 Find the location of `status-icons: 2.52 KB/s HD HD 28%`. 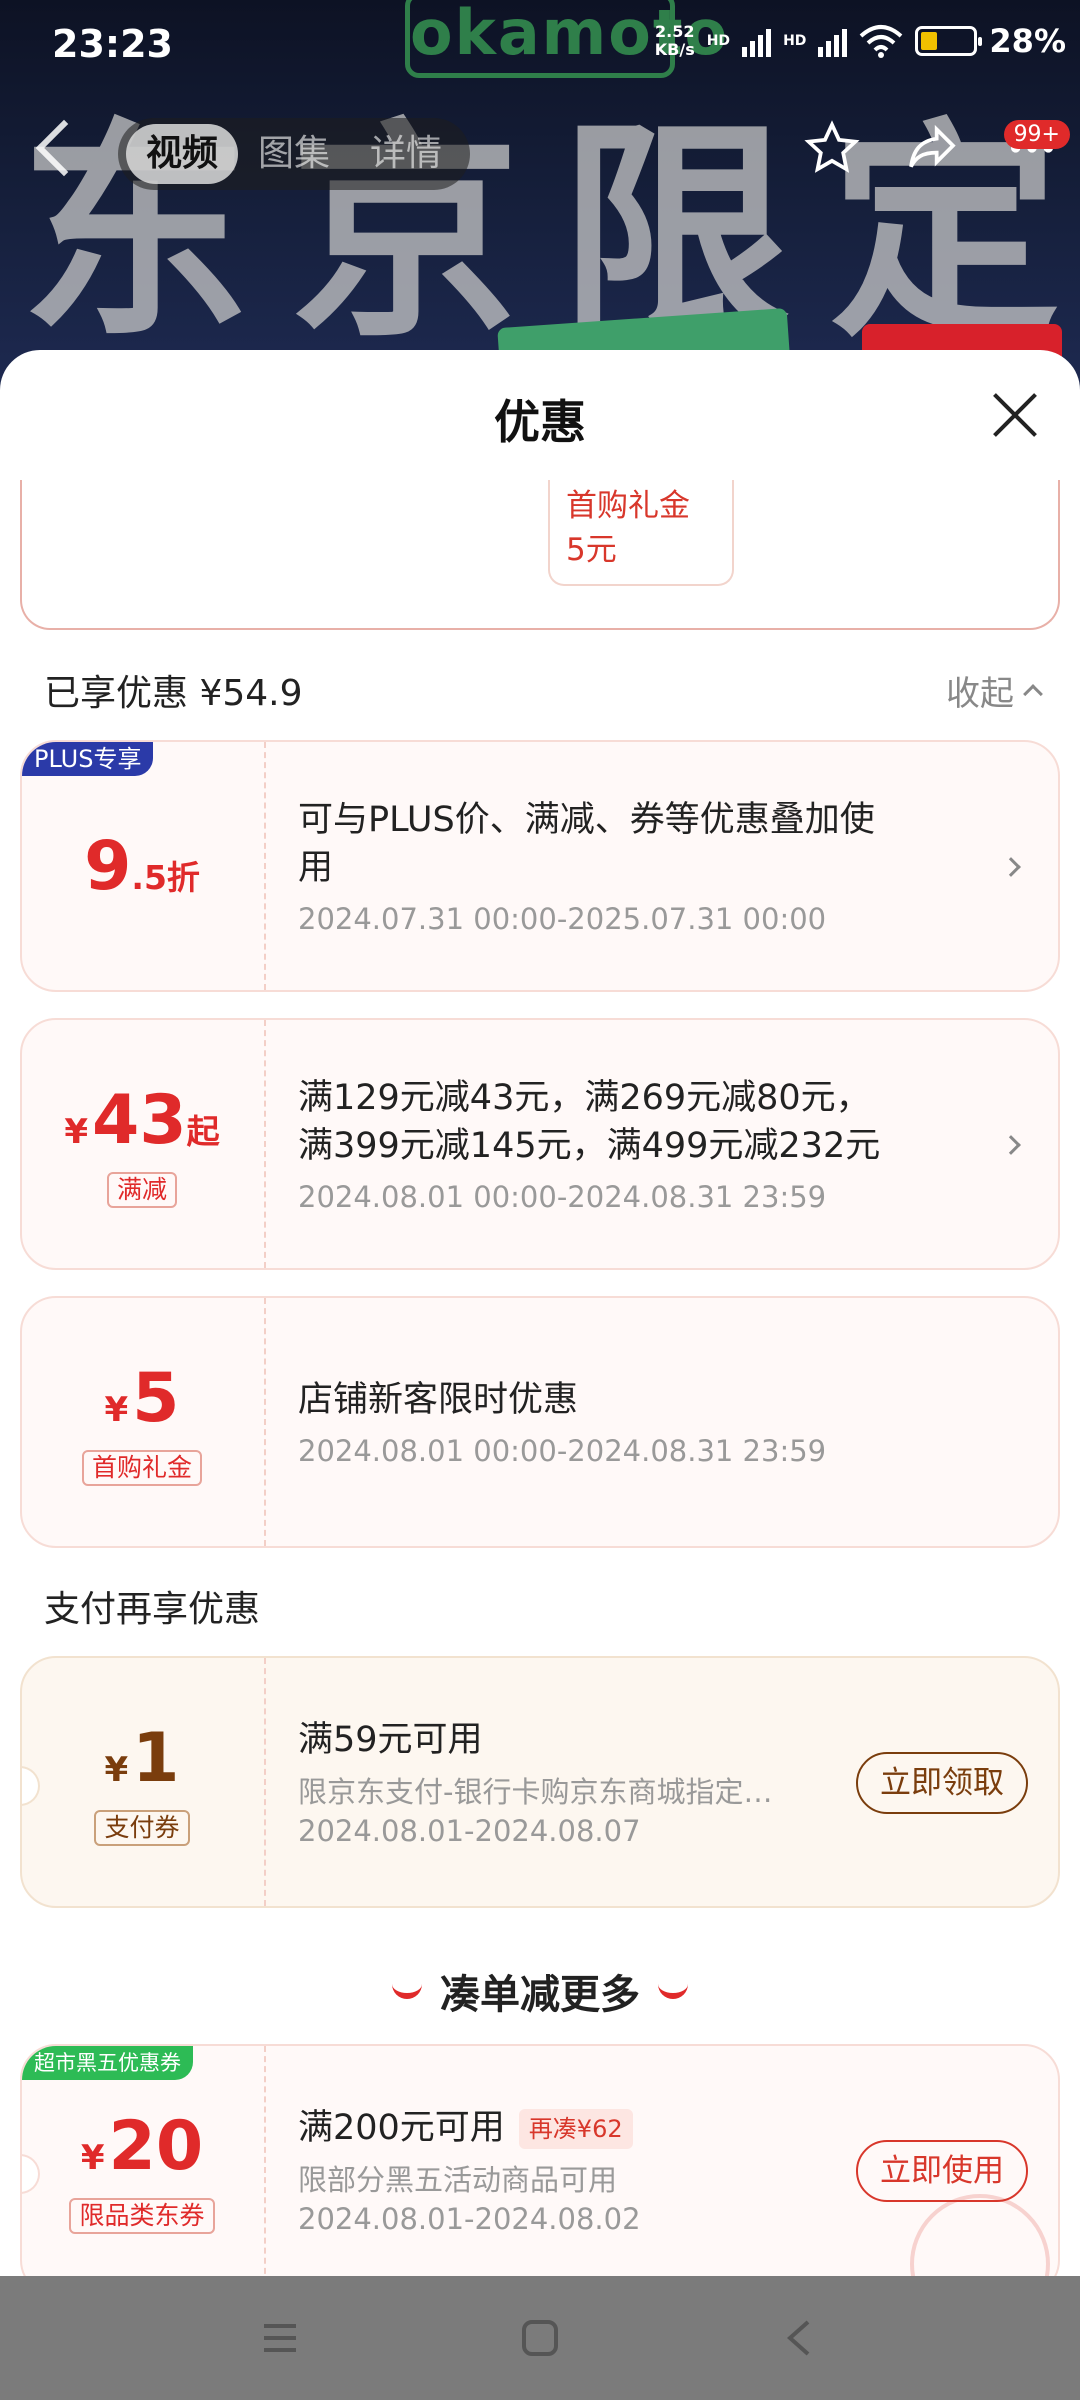

status-icons: 2.52 KB/s HD HD 28% is located at coordinates (860, 41).